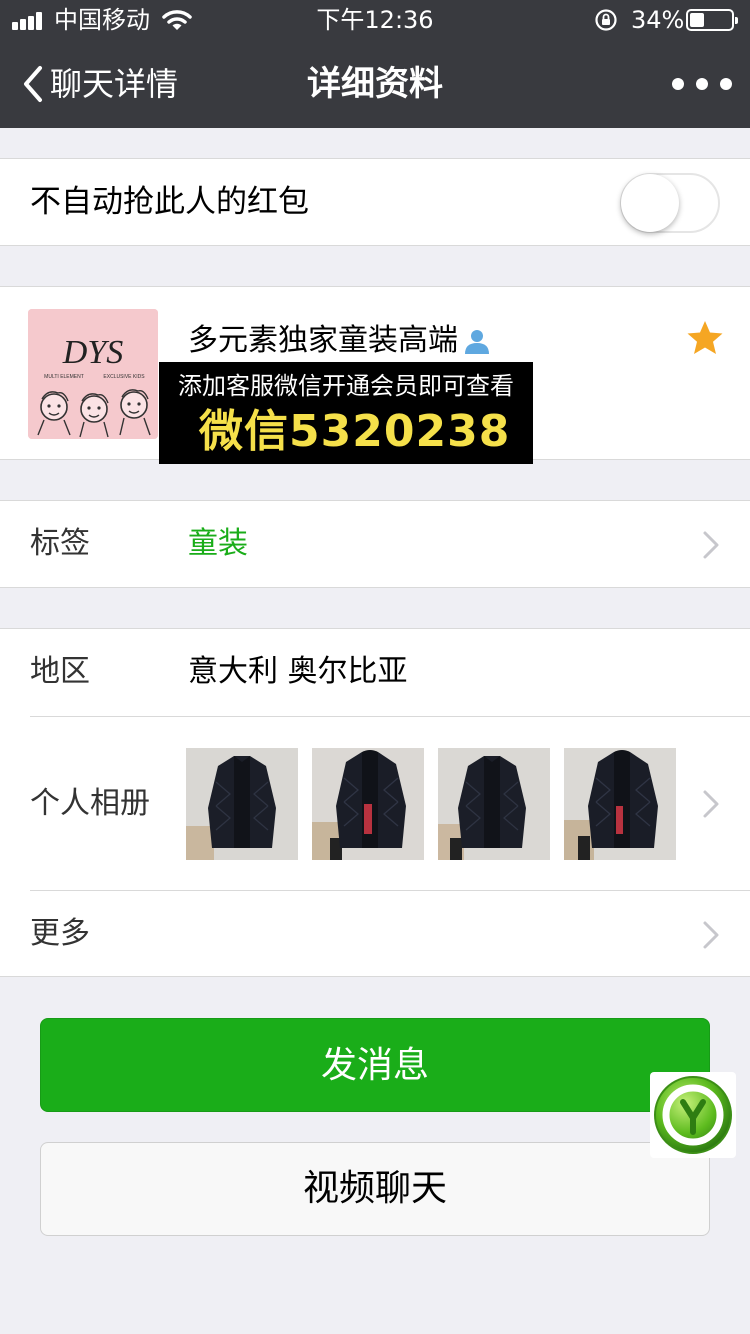 This screenshot has height=1334, width=750. Describe the element at coordinates (64, 377) in the screenshot. I see `avatar-caption-left: MULTI ELEMENT` at that location.